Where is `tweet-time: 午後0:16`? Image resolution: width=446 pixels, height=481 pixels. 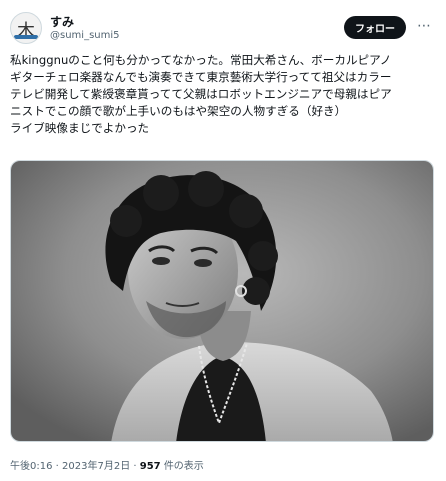
tweet-time: 午後0:16 is located at coordinates (31, 466).